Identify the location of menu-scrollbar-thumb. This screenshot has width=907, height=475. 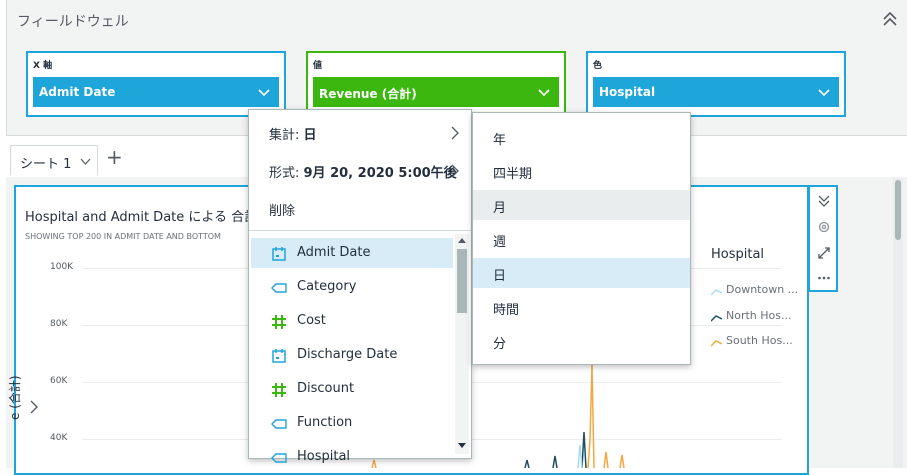
(462, 281).